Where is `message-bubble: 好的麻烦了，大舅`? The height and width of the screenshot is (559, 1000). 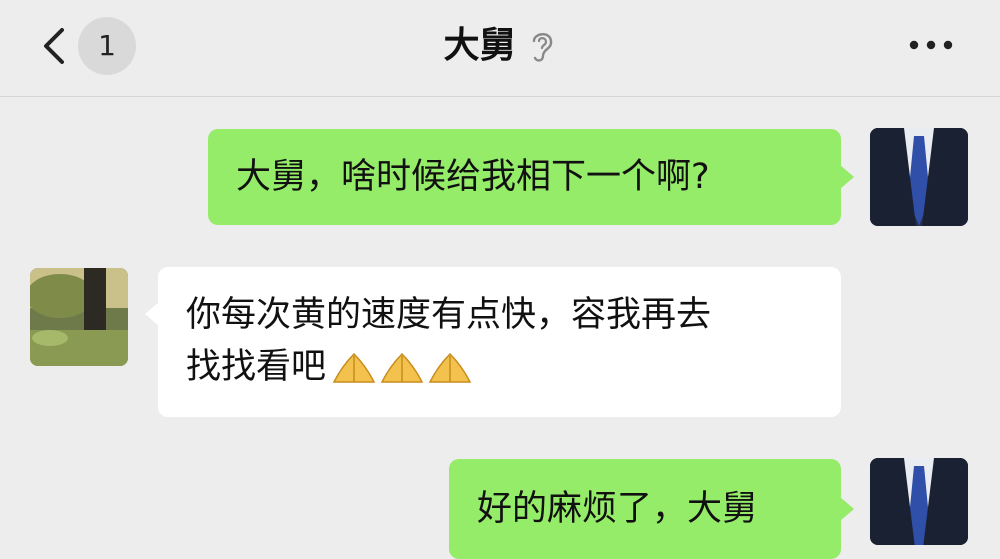 message-bubble: 好的麻烦了，大舅 is located at coordinates (645, 509).